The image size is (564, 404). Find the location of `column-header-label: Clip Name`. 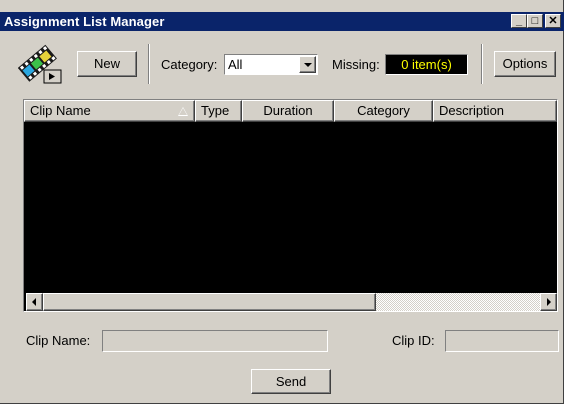

column-header-label: Clip Name is located at coordinates (60, 110).